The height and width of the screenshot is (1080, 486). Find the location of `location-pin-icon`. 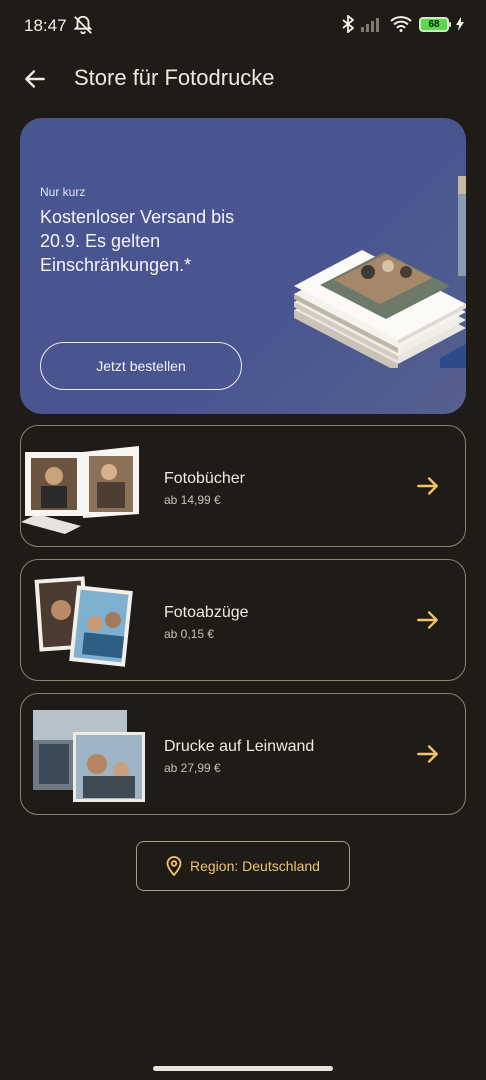

location-pin-icon is located at coordinates (174, 866).